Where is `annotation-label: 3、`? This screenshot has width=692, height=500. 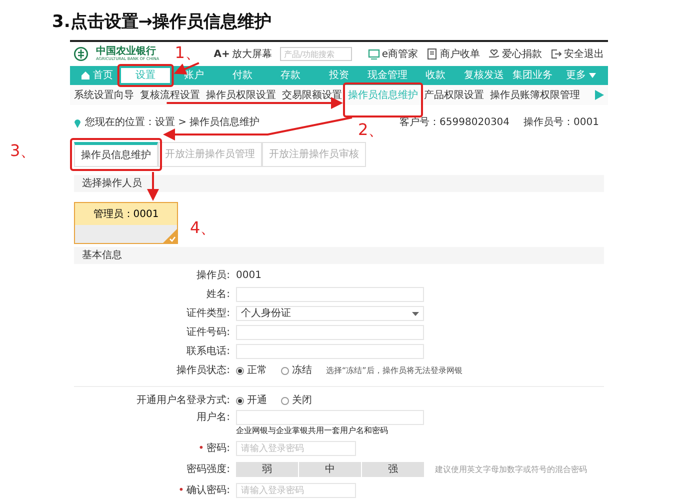 annotation-label: 3、 is located at coordinates (23, 151).